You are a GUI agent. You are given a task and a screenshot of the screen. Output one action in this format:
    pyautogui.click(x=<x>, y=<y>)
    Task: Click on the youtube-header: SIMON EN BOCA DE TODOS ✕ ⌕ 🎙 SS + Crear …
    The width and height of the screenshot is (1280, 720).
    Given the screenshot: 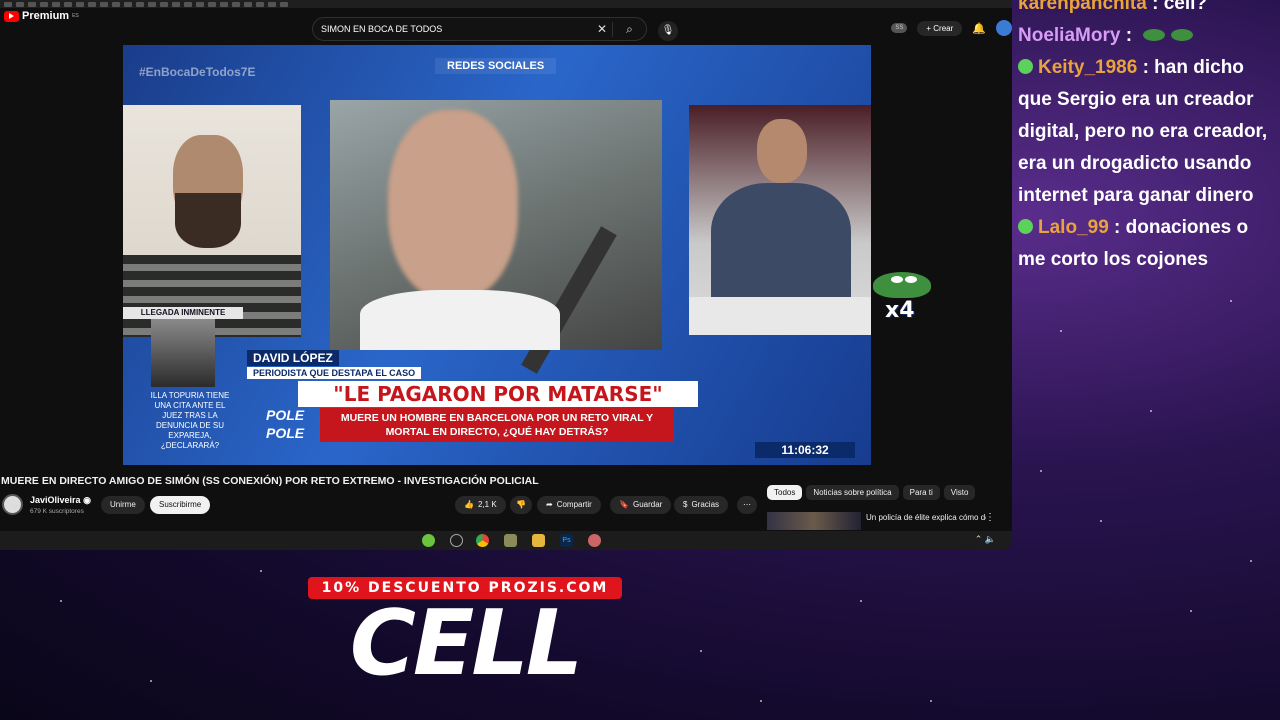 What is the action you would take?
    pyautogui.click(x=506, y=29)
    